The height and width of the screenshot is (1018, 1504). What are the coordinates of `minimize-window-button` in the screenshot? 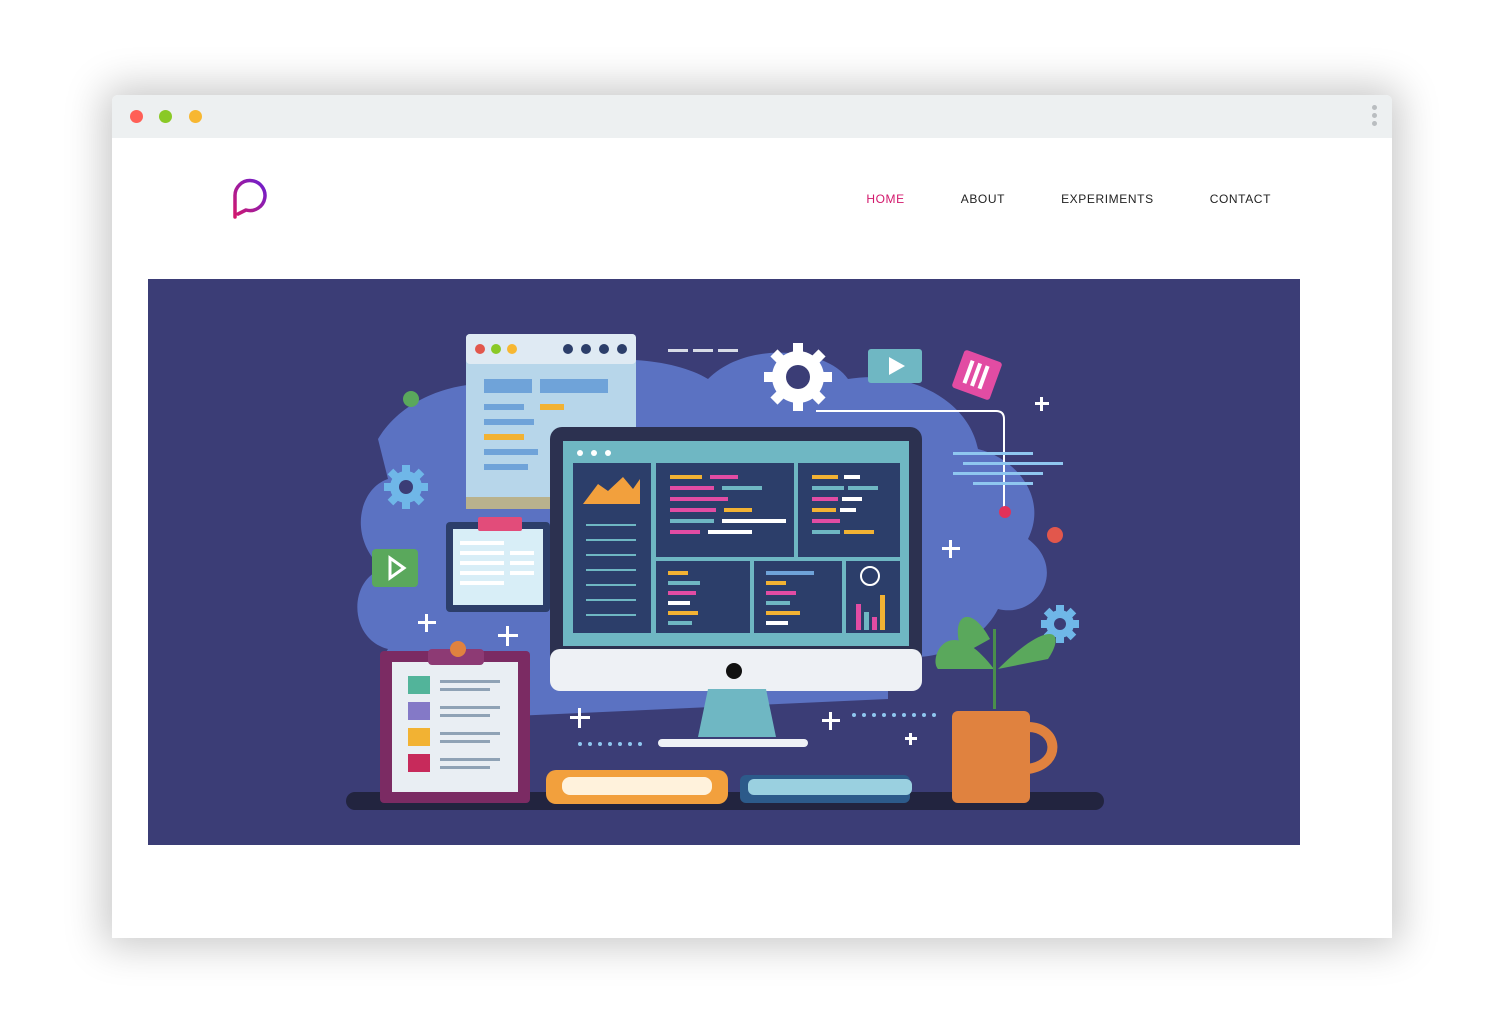 It's located at (165, 116).